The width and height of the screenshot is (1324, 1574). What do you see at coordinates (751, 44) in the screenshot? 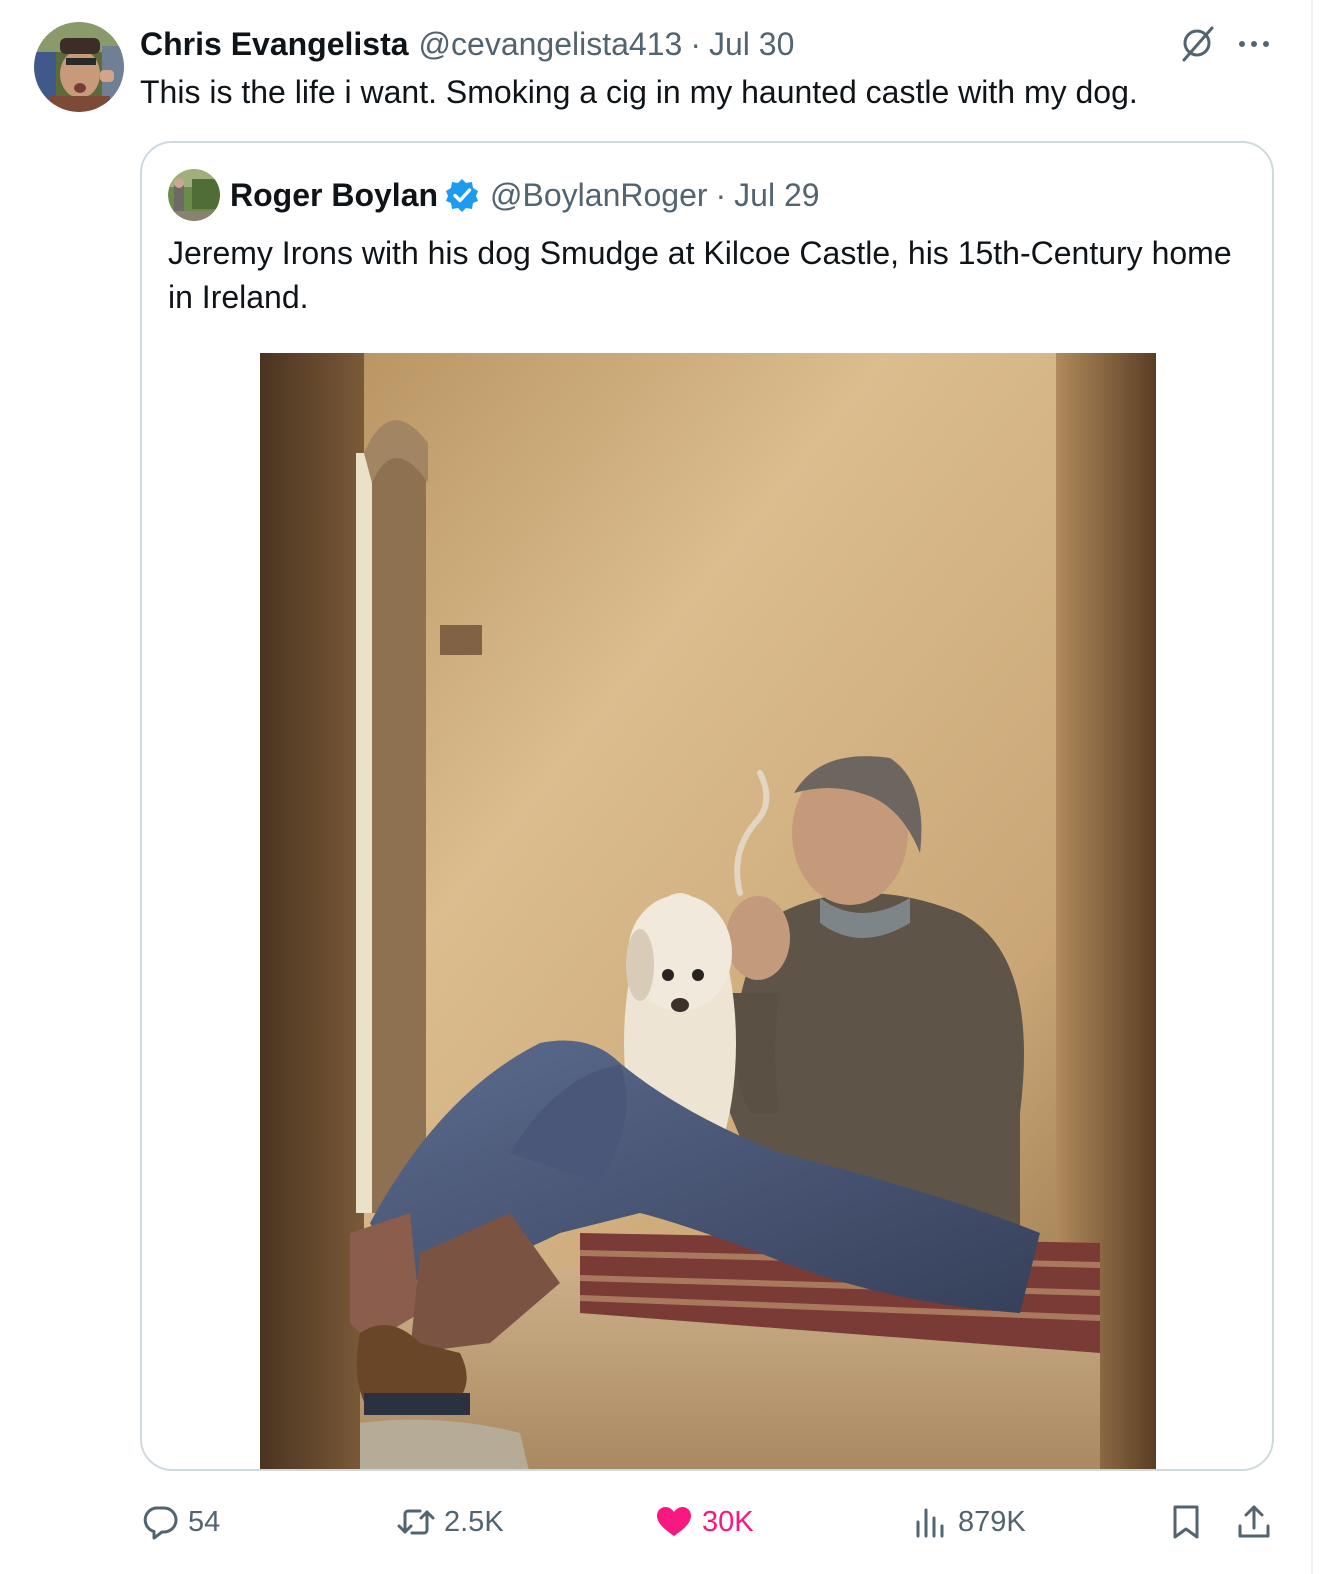
I see `tweet-timestamp: Jul 30` at bounding box center [751, 44].